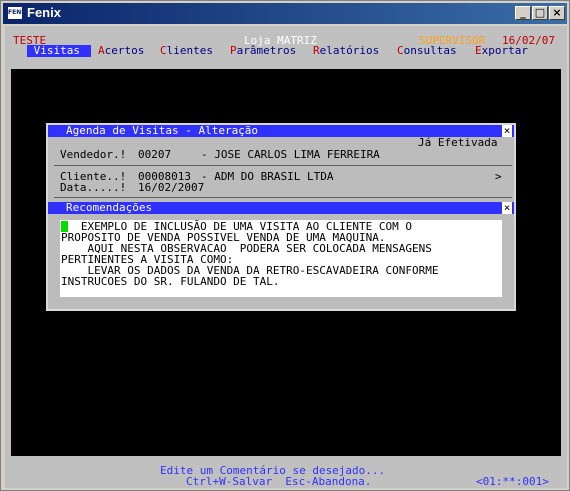  What do you see at coordinates (507, 208) in the screenshot?
I see `recommendations-close-icon: ×` at bounding box center [507, 208].